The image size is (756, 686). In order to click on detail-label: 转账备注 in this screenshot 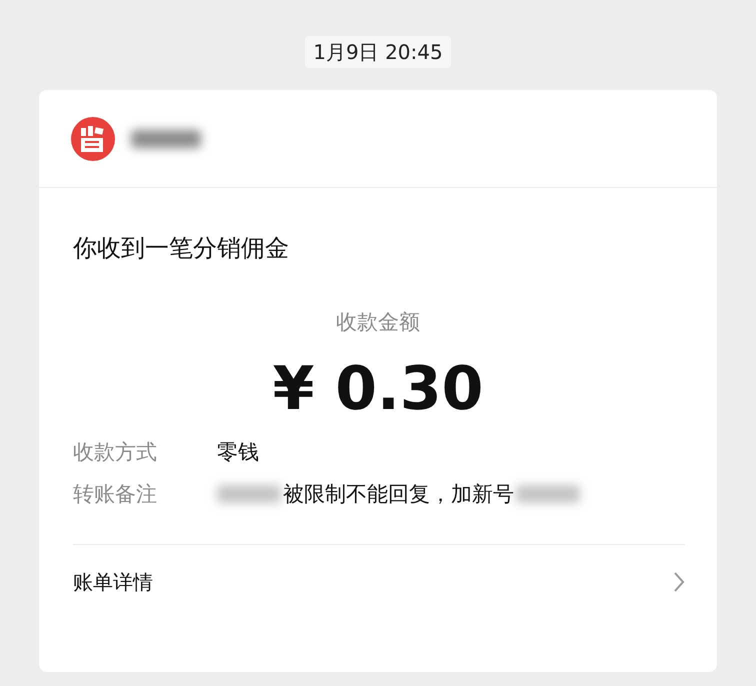, I will do `click(115, 494)`.